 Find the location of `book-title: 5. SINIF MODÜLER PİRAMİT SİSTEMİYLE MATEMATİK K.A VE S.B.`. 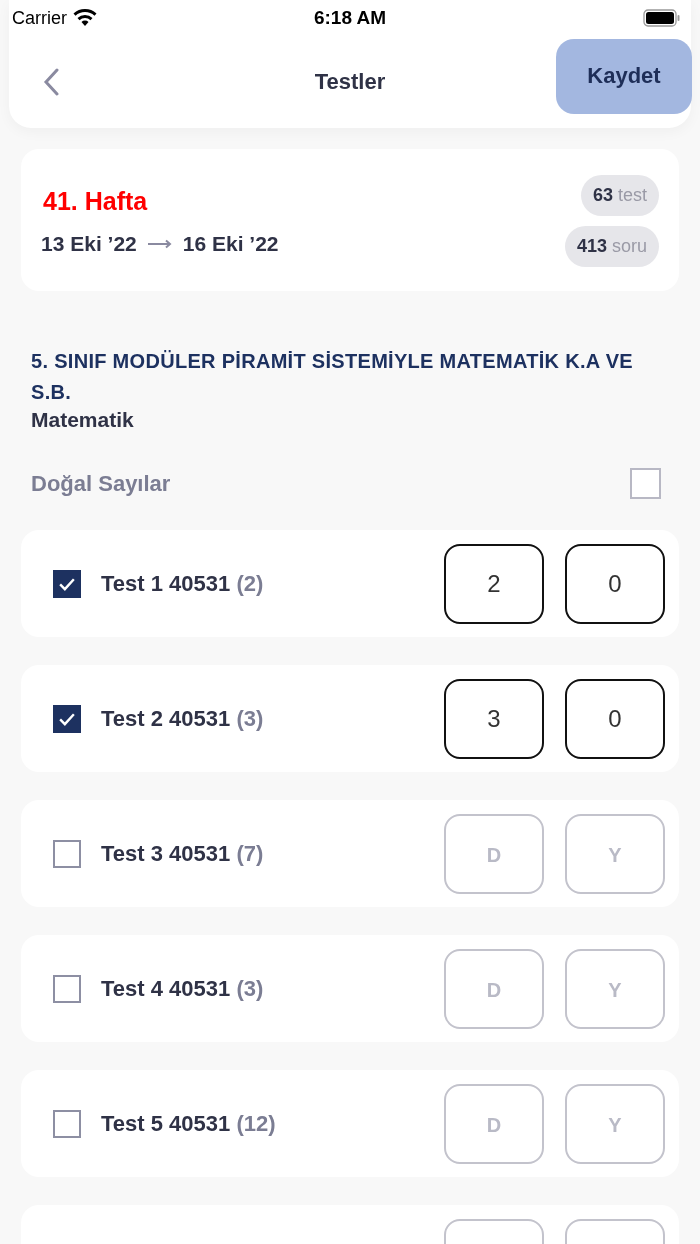

book-title: 5. SINIF MODÜLER PİRAMİT SİSTEMİYLE MATEMATİK K.A VE S.B. is located at coordinates (332, 377).